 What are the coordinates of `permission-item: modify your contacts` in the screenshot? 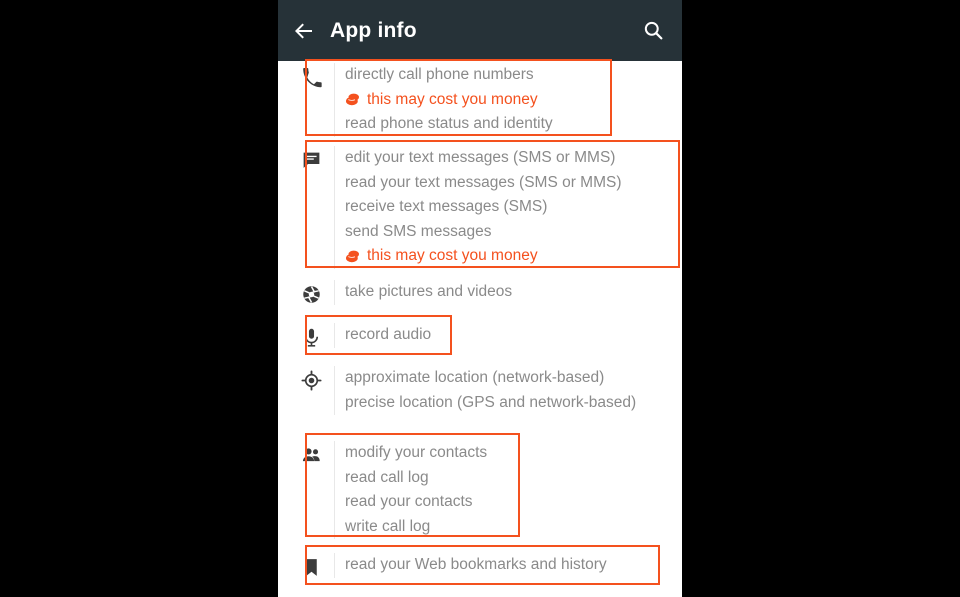 It's located at (416, 452).